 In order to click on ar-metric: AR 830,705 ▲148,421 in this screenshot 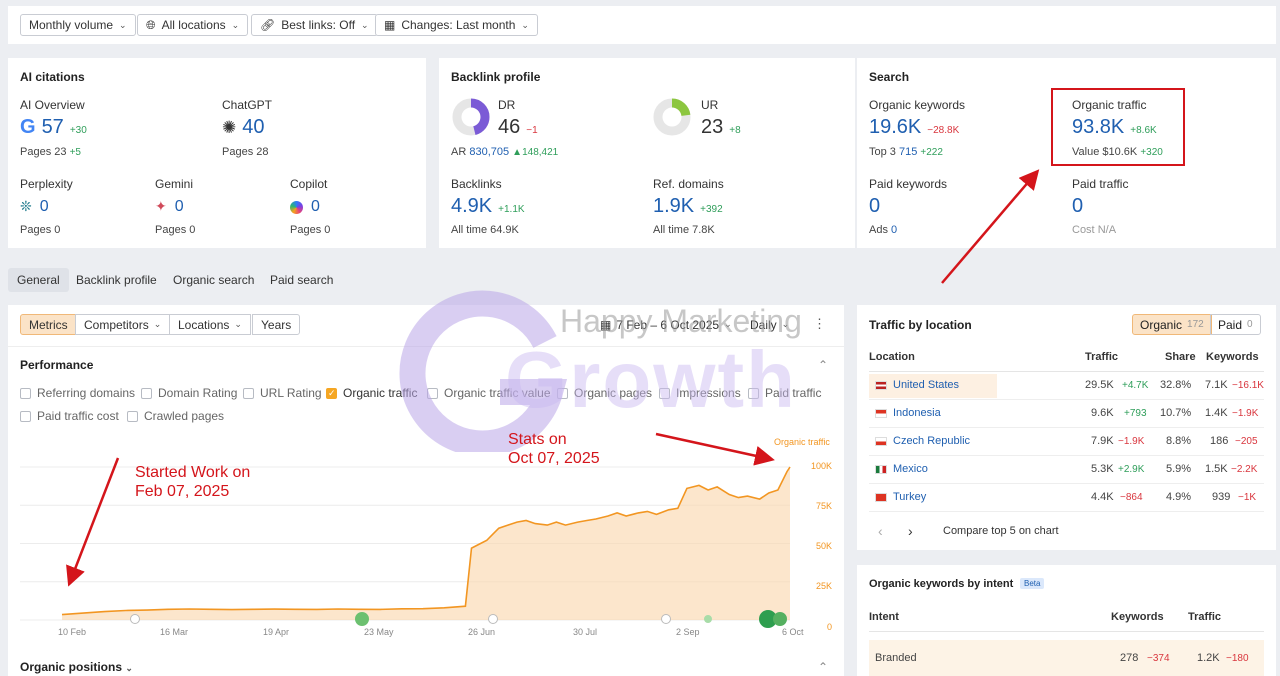, I will do `click(504, 152)`.